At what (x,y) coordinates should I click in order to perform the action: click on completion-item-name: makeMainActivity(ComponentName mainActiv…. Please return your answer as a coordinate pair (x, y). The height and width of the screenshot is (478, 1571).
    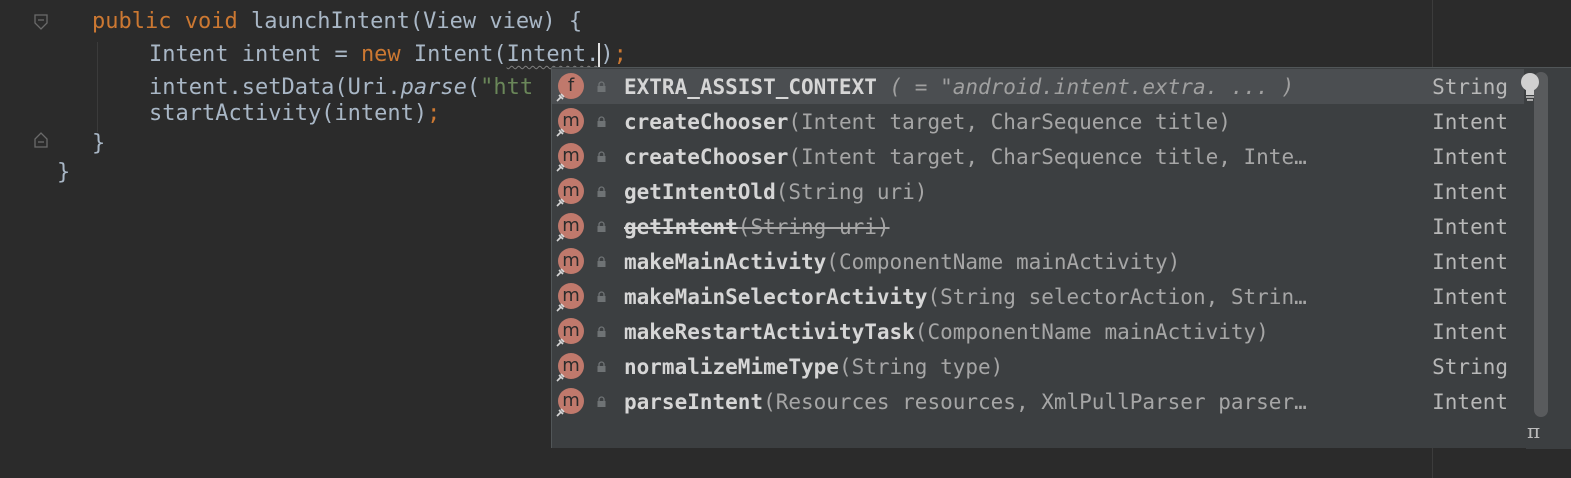
    Looking at the image, I should click on (902, 262).